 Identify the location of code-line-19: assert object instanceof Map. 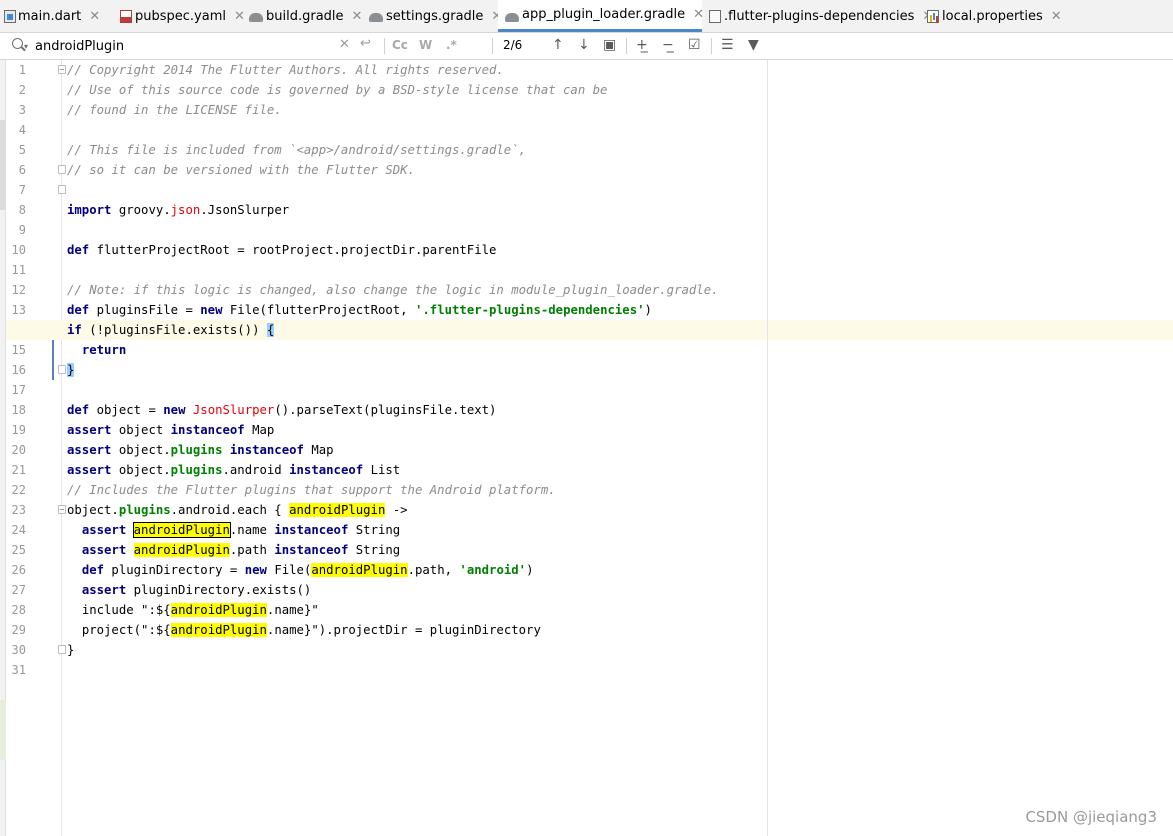
(171, 430).